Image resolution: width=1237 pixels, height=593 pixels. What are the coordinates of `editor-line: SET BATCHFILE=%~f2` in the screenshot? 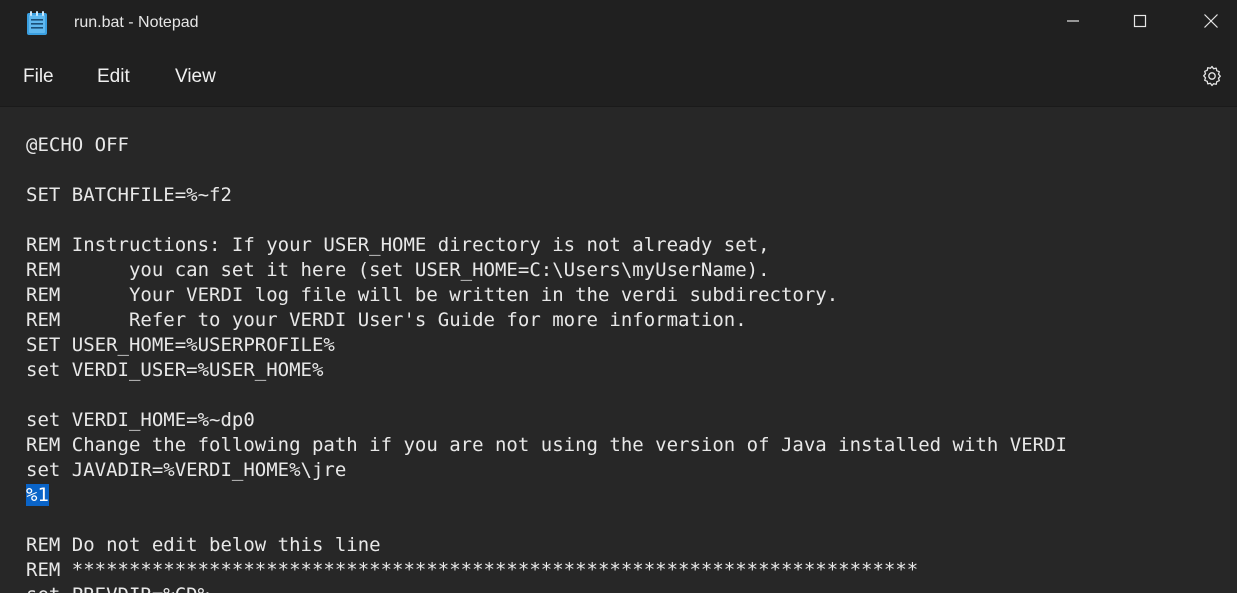 It's located at (546, 195).